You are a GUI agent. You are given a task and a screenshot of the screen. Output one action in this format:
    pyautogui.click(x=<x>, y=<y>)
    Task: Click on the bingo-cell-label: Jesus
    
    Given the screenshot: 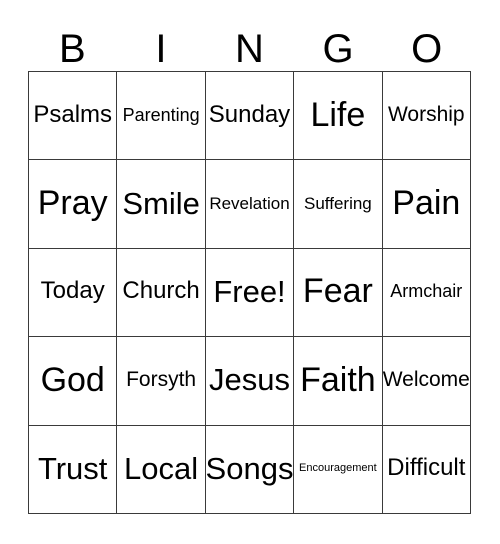 What is the action you would take?
    pyautogui.click(x=249, y=380)
    